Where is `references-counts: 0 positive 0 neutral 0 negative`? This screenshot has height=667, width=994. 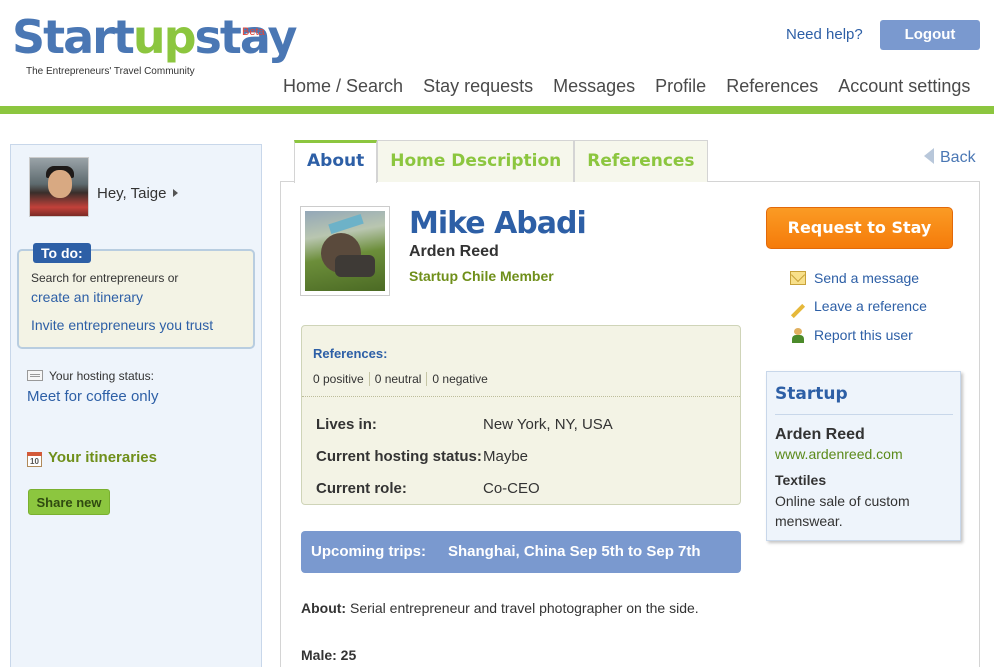
references-counts: 0 positive 0 neutral 0 negative is located at coordinates (405, 379).